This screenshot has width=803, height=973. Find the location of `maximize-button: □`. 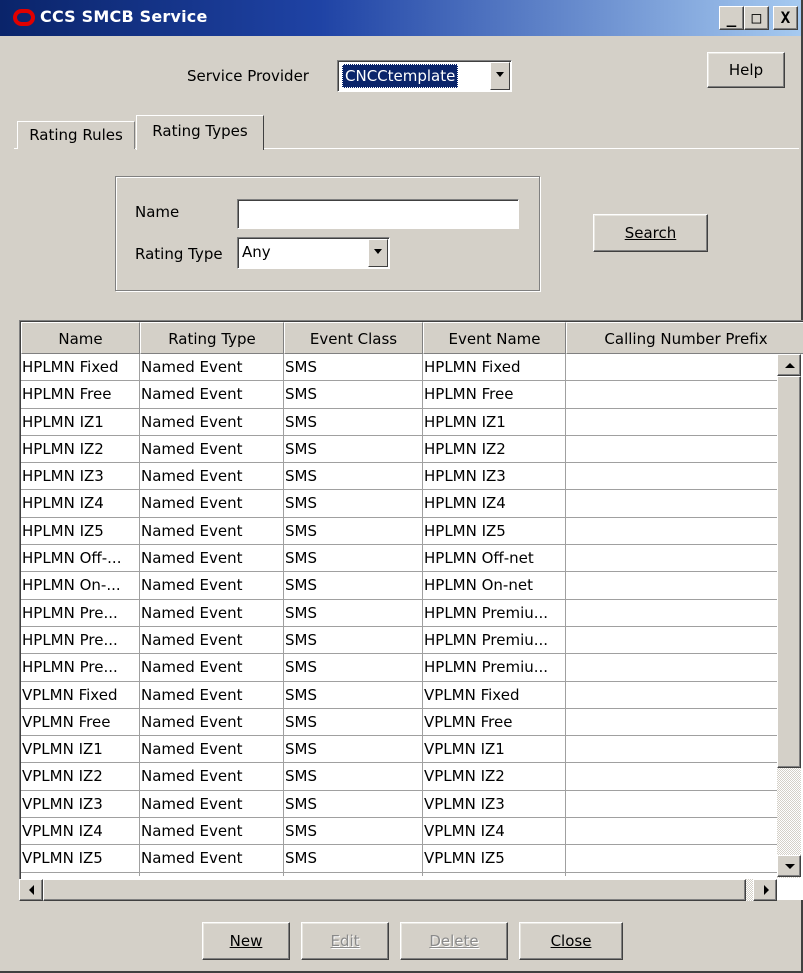

maximize-button: □ is located at coordinates (756, 18).